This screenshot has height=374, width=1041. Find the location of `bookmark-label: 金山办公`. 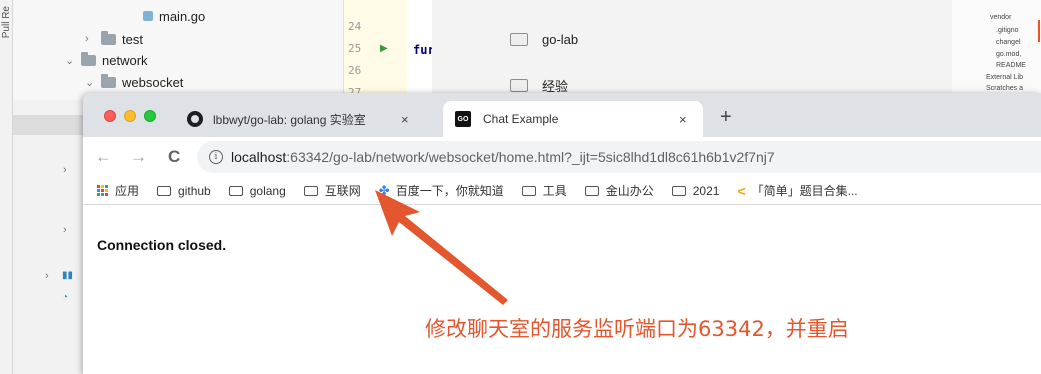

bookmark-label: 金山办公 is located at coordinates (629, 191).